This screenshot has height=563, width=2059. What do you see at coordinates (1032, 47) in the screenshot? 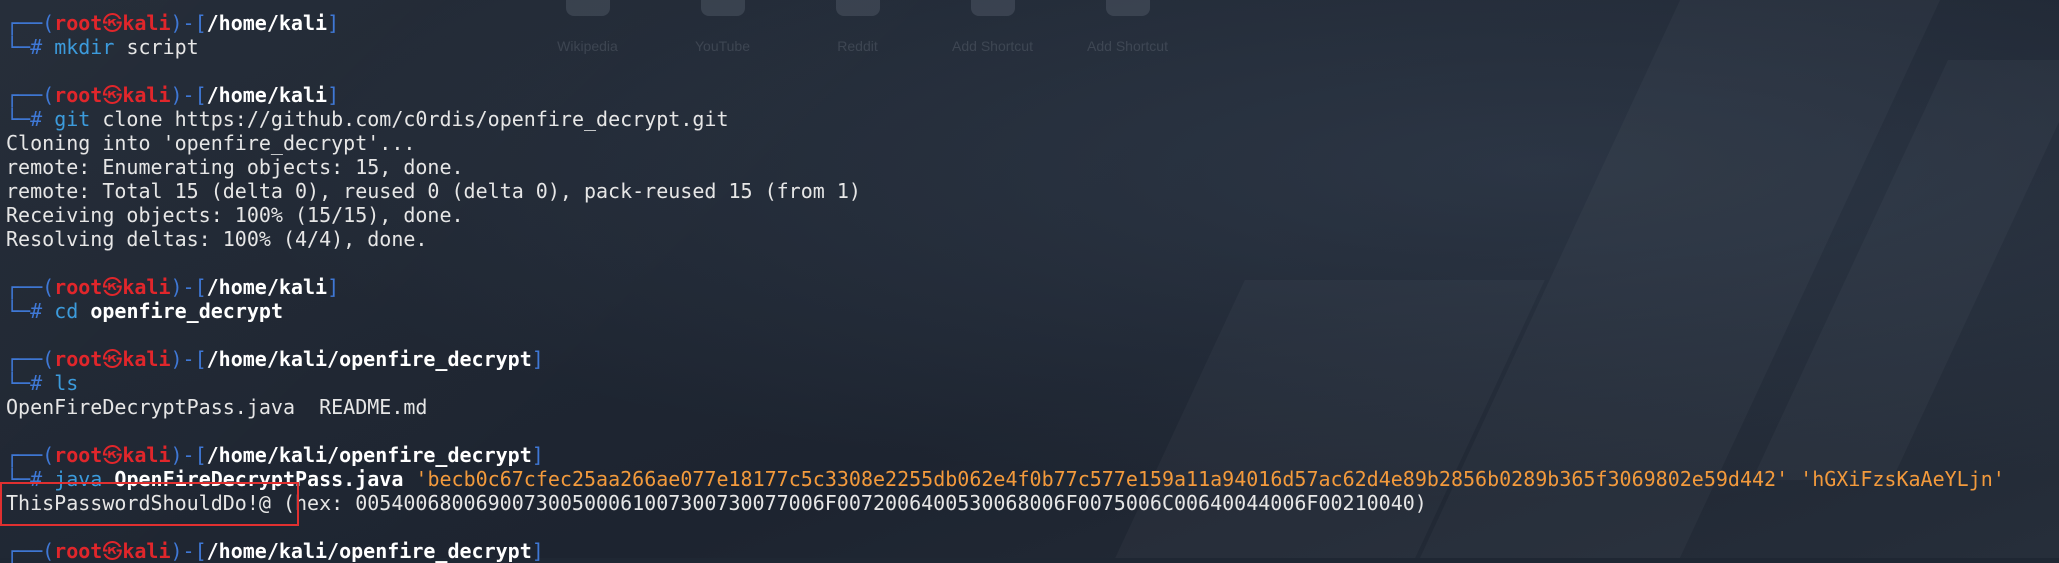
I see `command-line: └─# mkdir script` at bounding box center [1032, 47].